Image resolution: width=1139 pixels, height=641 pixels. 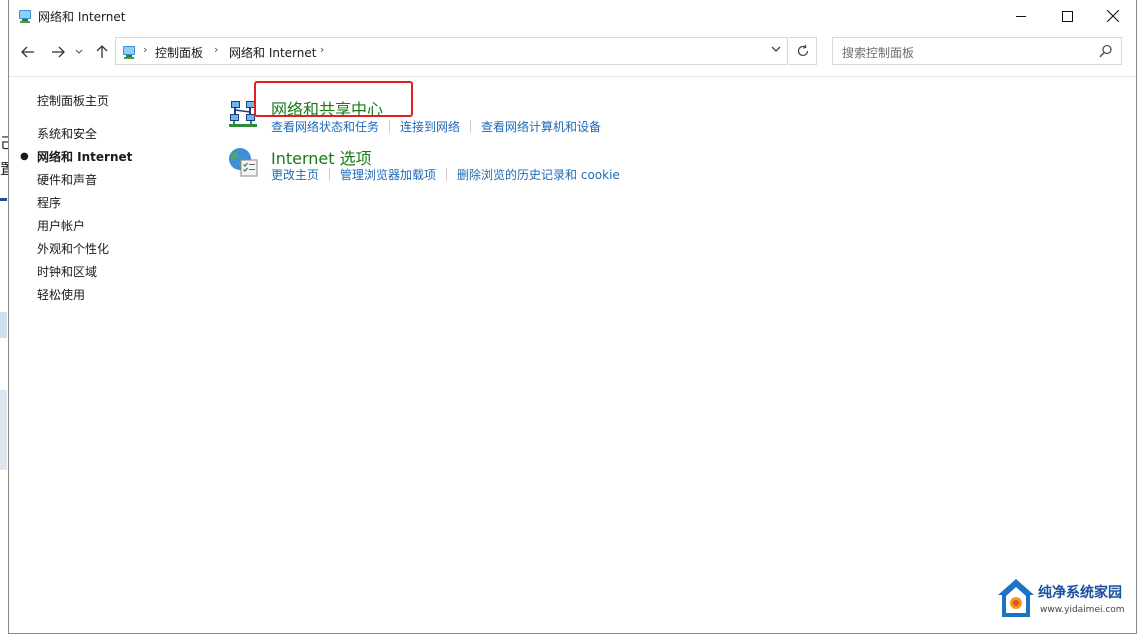 What do you see at coordinates (73, 100) in the screenshot?
I see `sidebar-item-control-panel-home: 控制面板主页` at bounding box center [73, 100].